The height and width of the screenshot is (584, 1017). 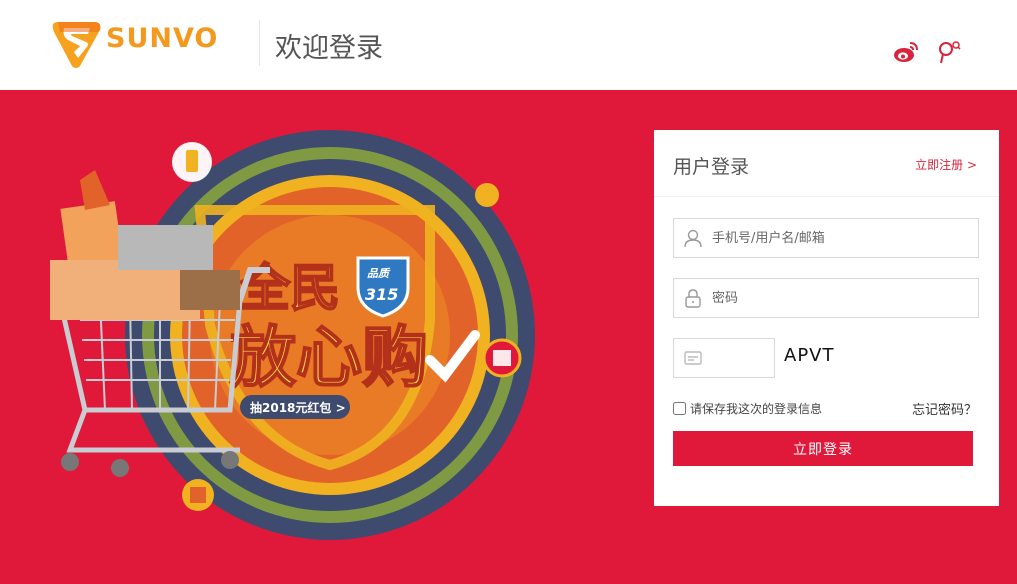 I want to click on sunvo-logo-mark-icon, so click(x=76, y=45).